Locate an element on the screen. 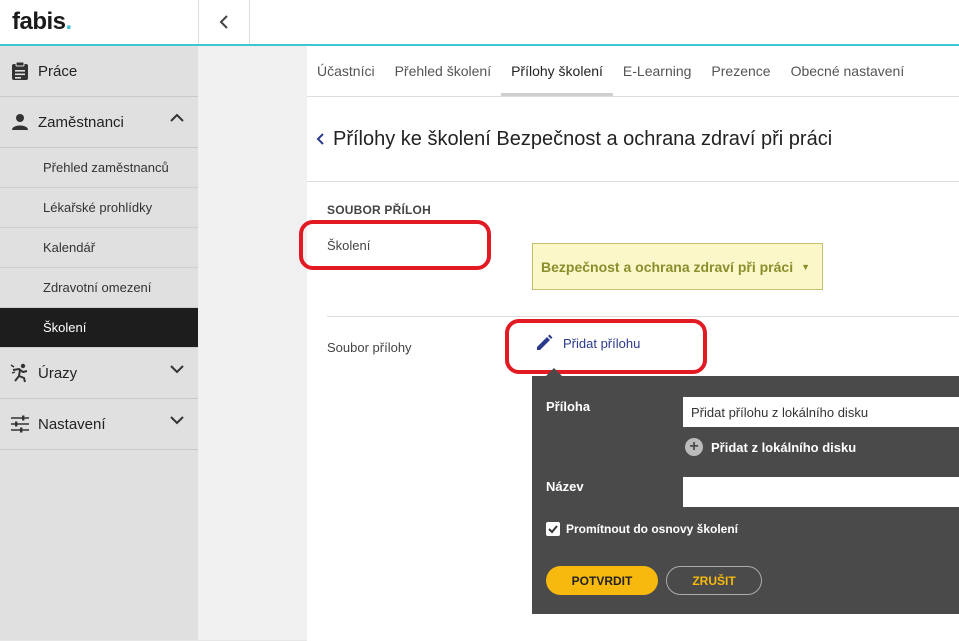 The width and height of the screenshot is (959, 641). confirm-button: POTVRDIT is located at coordinates (602, 580).